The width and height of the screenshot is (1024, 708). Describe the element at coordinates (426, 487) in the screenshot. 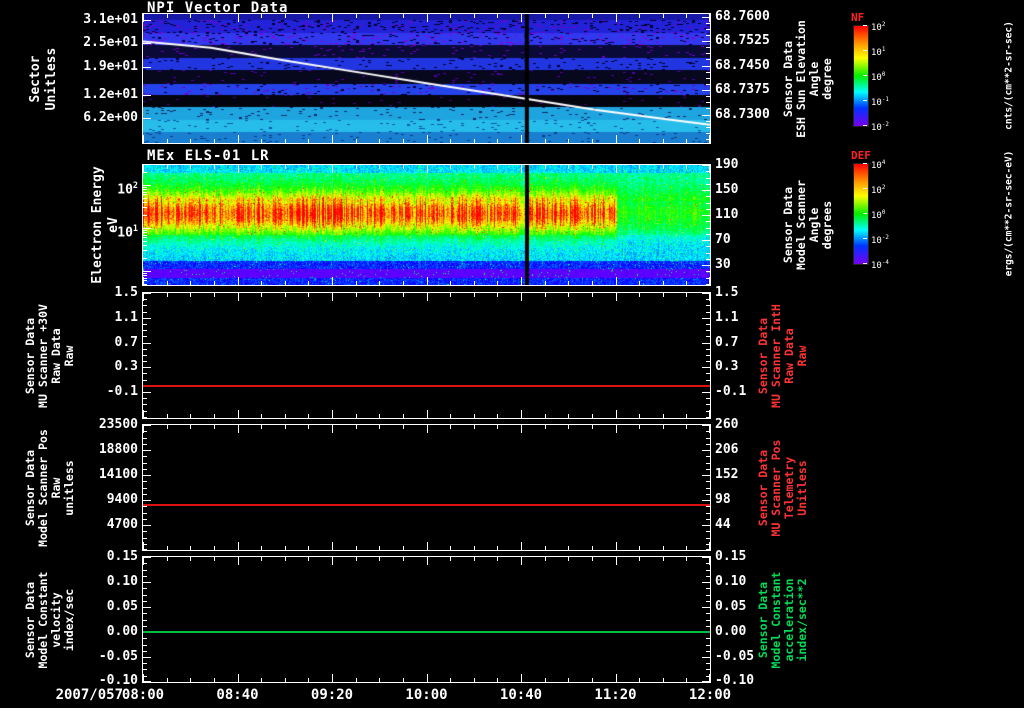

I see `model-scanner-pos-panel` at that location.